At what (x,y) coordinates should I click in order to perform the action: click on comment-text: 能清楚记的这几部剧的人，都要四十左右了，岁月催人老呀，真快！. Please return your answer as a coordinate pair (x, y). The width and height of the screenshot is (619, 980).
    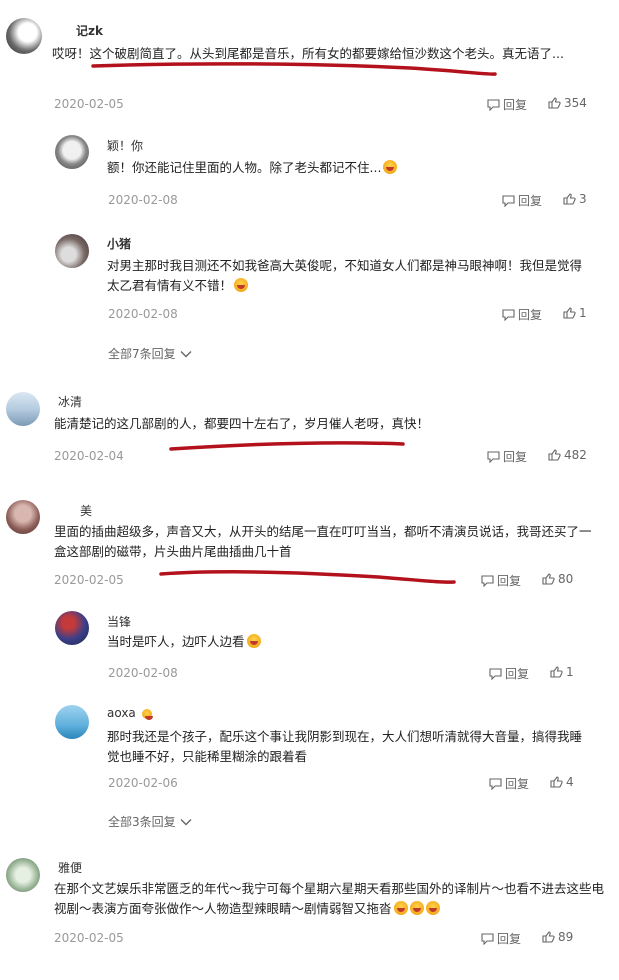
    Looking at the image, I should click on (242, 423).